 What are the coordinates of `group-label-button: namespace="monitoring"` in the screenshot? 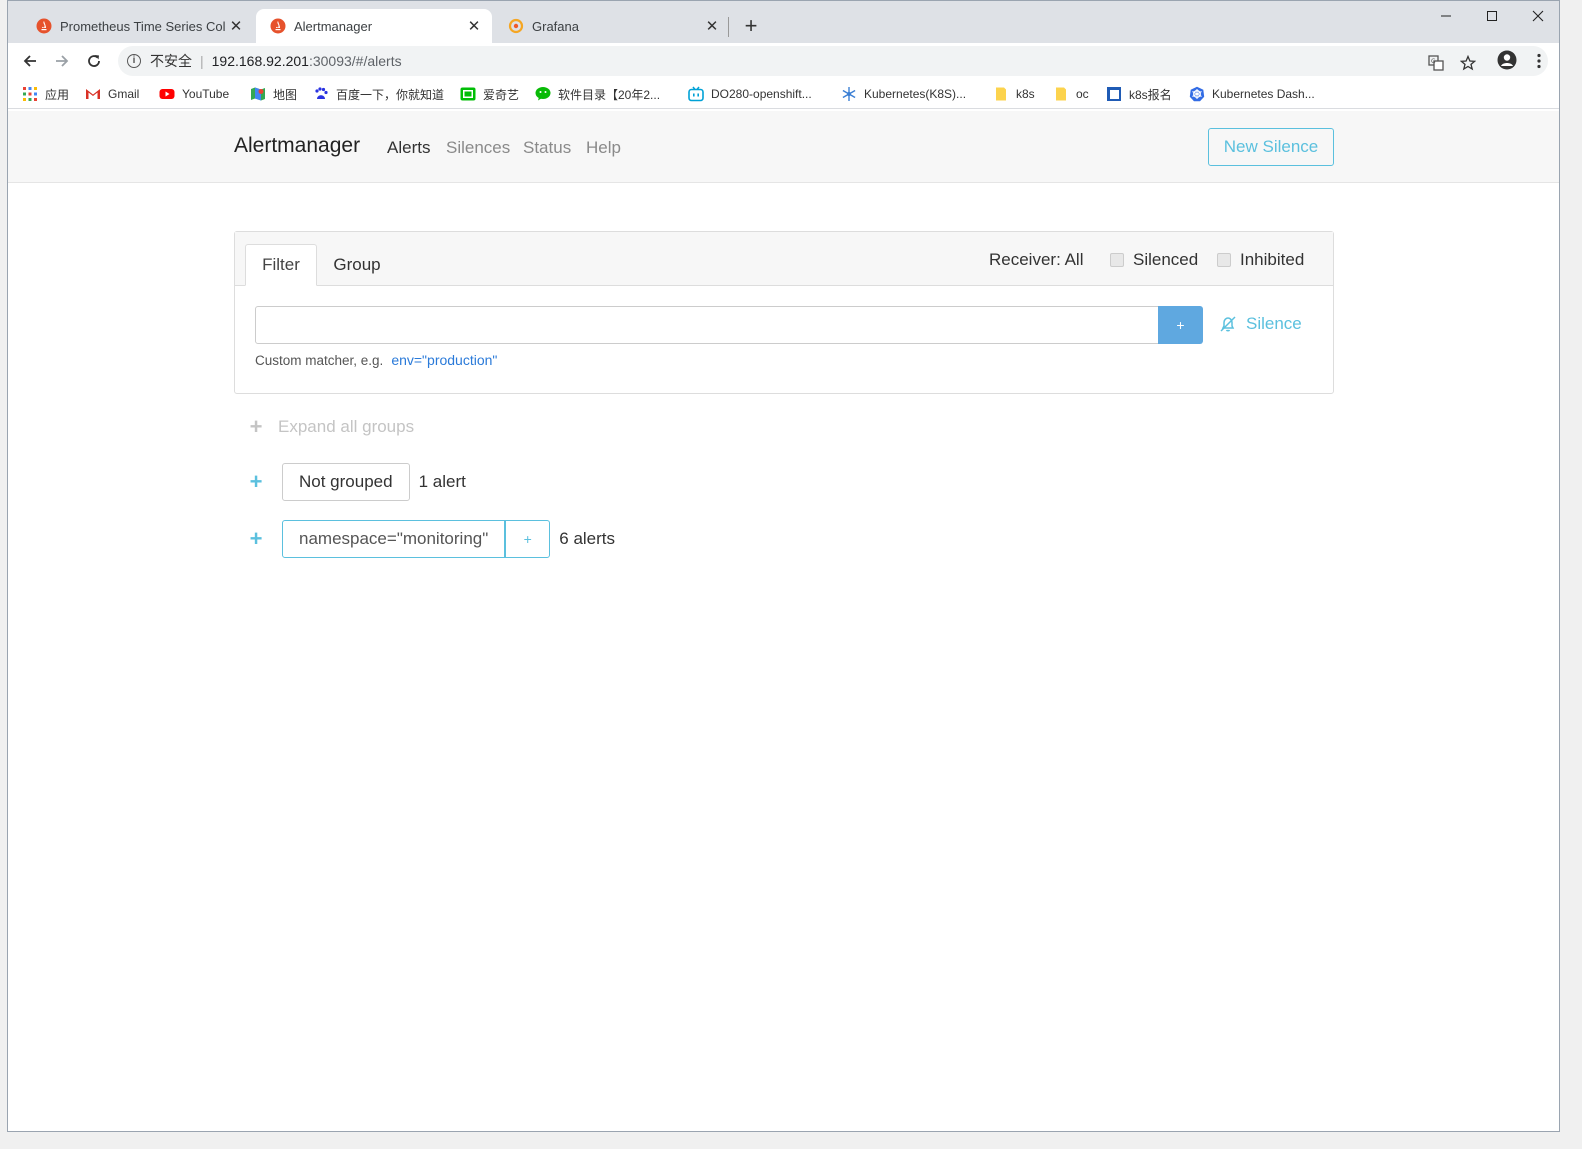 It's located at (394, 539).